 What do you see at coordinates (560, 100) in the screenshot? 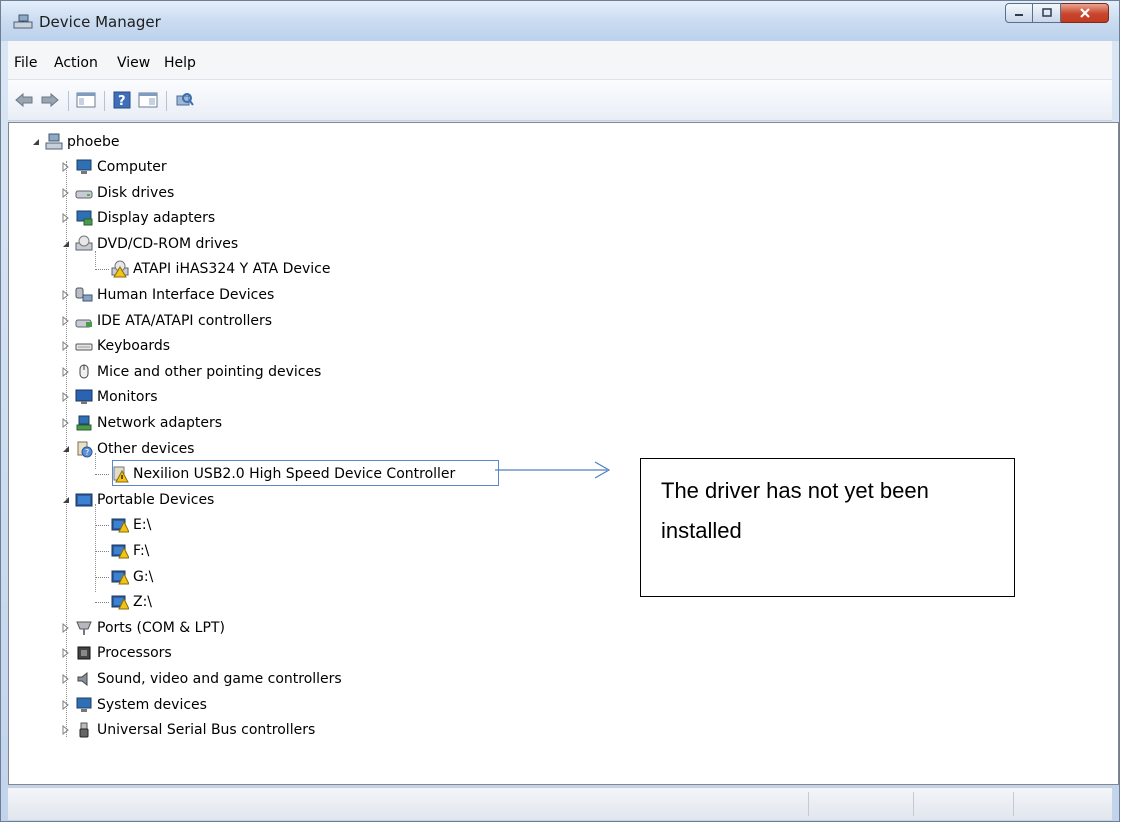
I see `toolbar: ?` at bounding box center [560, 100].